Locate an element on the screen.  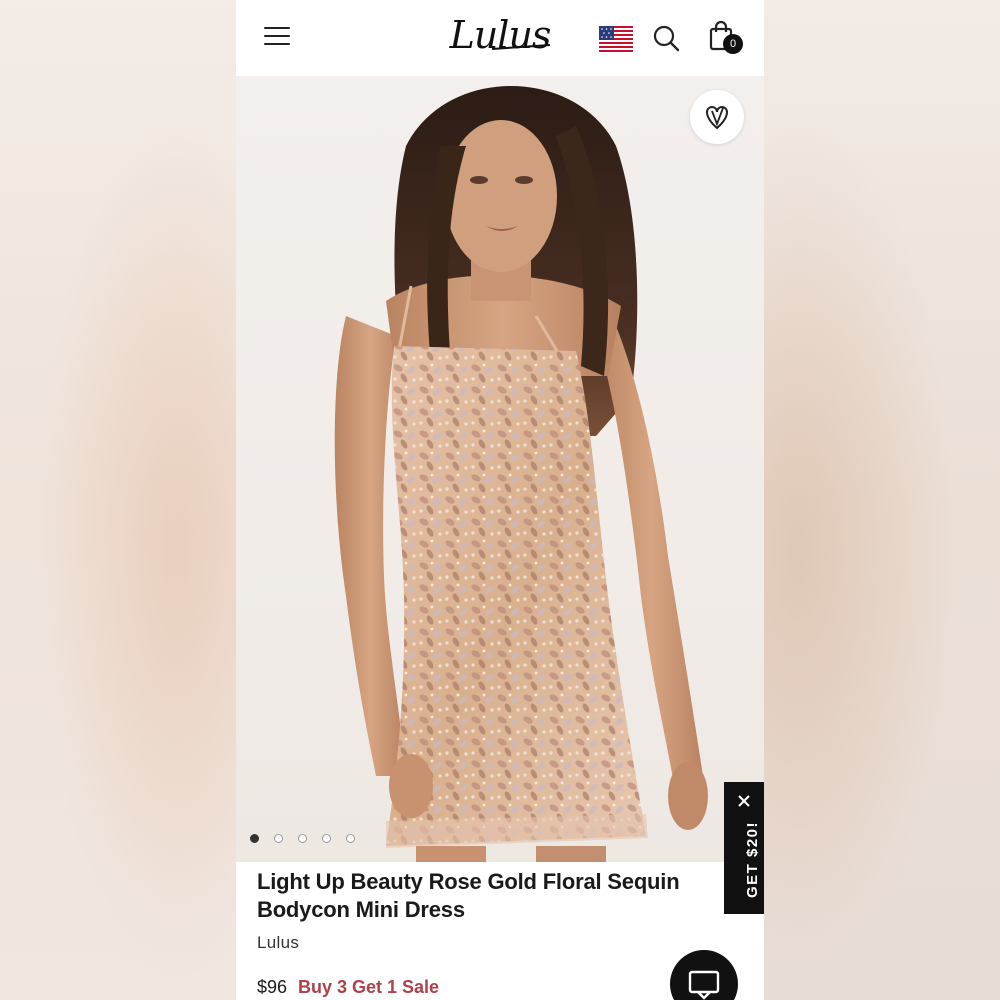
chat-icon is located at coordinates (704, 985).